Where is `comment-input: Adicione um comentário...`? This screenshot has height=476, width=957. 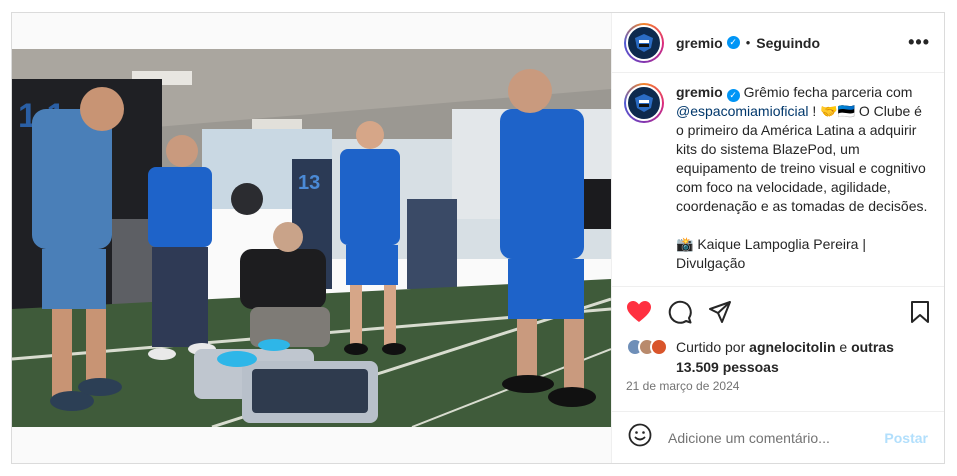
comment-input: Adicione um comentário... is located at coordinates (776, 438).